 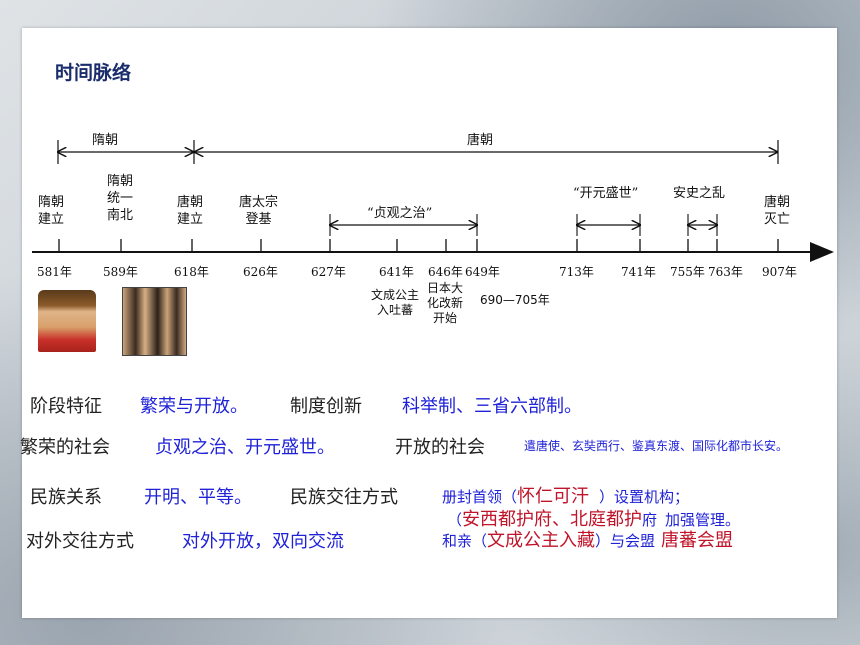 What do you see at coordinates (66, 497) in the screenshot?
I see `row3-label-a: 民族关系` at bounding box center [66, 497].